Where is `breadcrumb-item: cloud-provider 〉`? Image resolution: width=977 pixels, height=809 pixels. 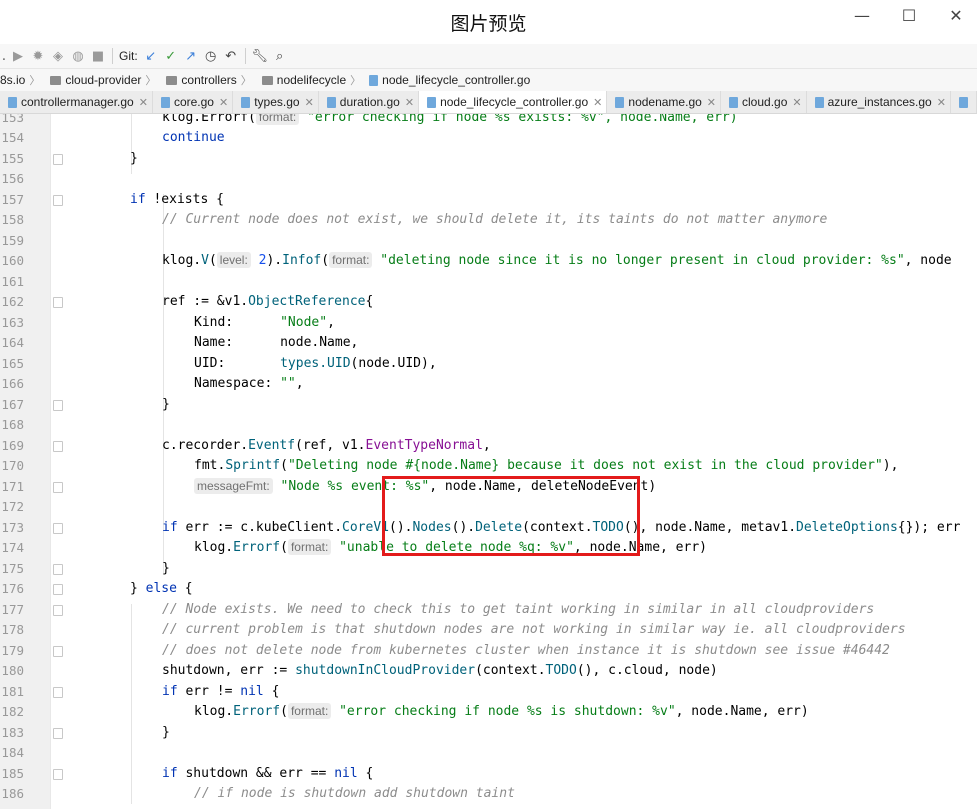
breadcrumb-item: cloud-provider 〉 is located at coordinates (101, 80).